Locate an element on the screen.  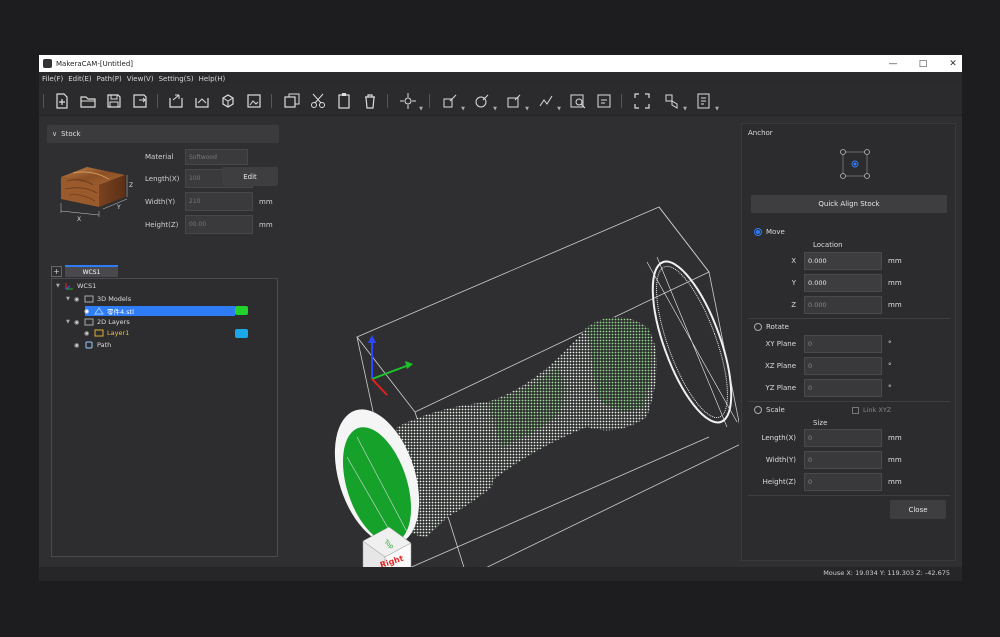
rotate-radio: Rotate is located at coordinates (771, 327).